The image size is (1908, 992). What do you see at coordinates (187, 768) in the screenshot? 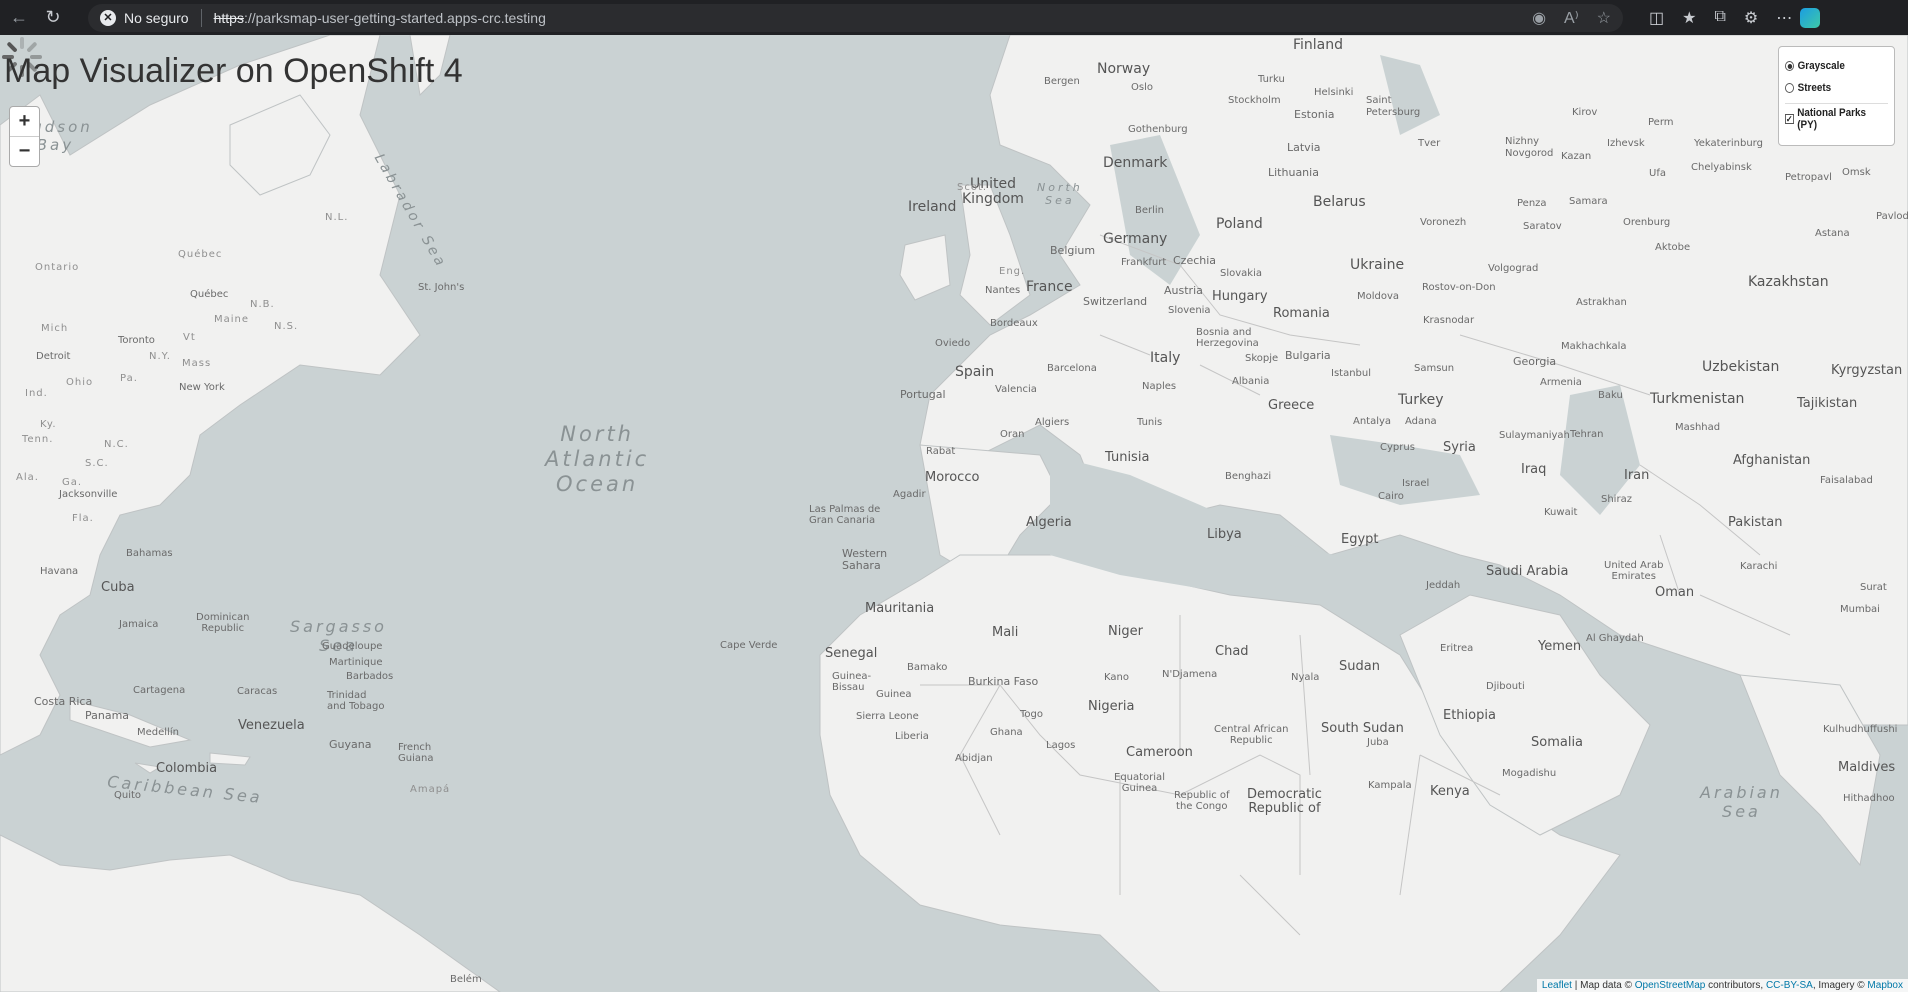
I see `country-label: Colombia` at bounding box center [187, 768].